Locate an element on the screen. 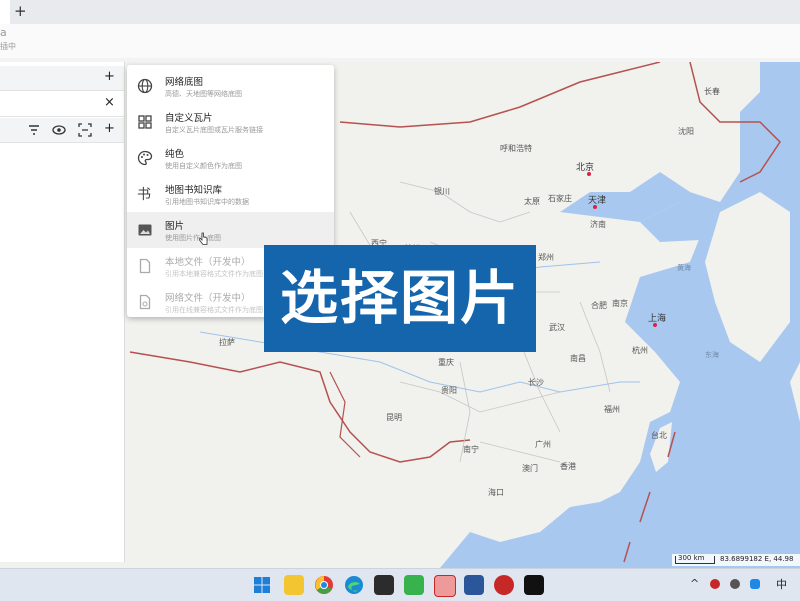 The width and height of the screenshot is (800, 601). eye-icon is located at coordinates (59, 130).